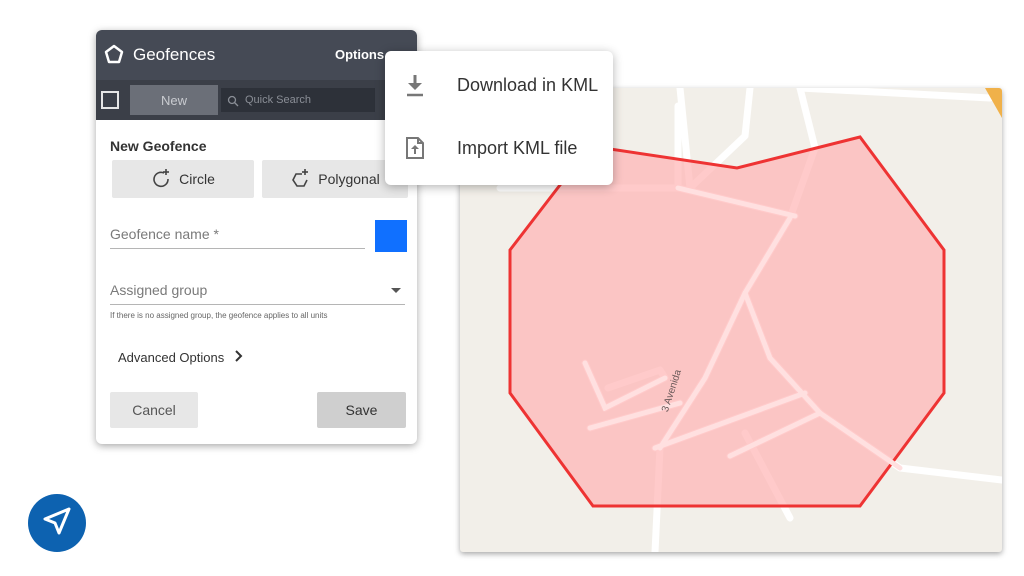  What do you see at coordinates (517, 147) in the screenshot?
I see `import-kml-label: Import KML file` at bounding box center [517, 147].